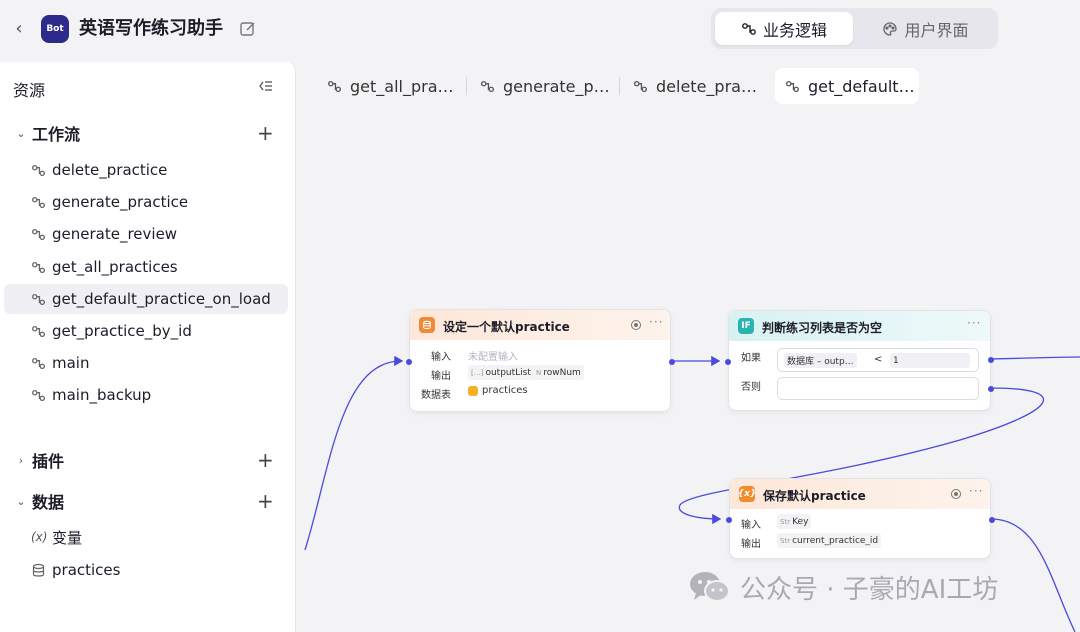 The height and width of the screenshot is (632, 1080). What do you see at coordinates (800, 521) in the screenshot?
I see `input-value: Key` at bounding box center [800, 521].